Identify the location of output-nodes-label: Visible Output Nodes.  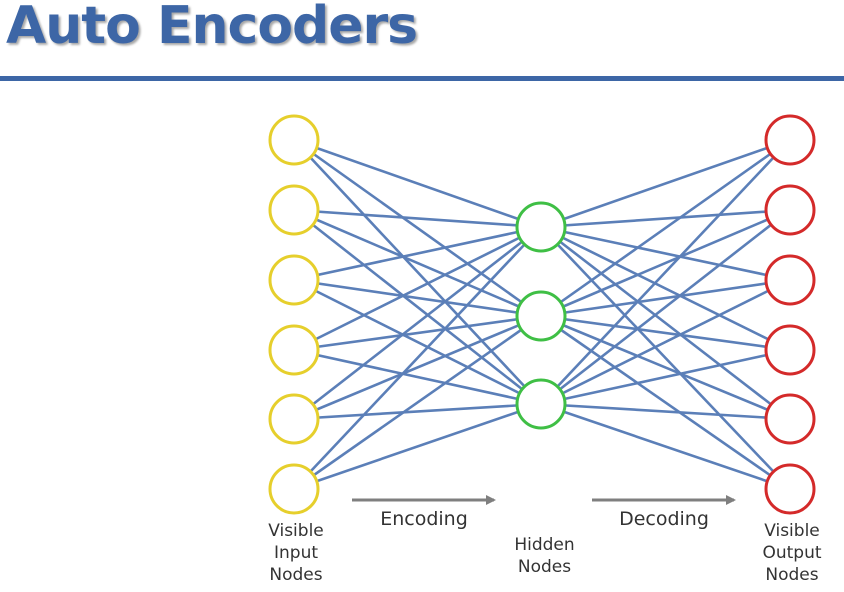
(792, 553).